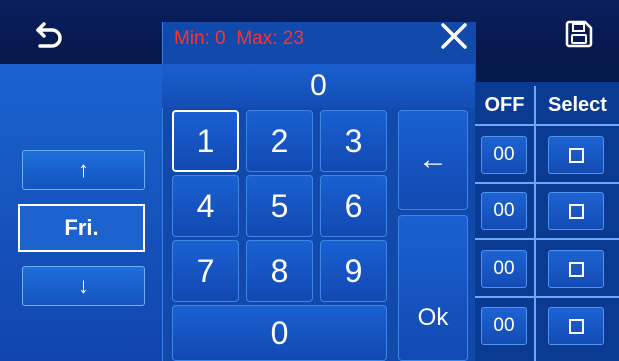 The image size is (619, 361). I want to click on arrow-down-icon: ↓, so click(83, 285).